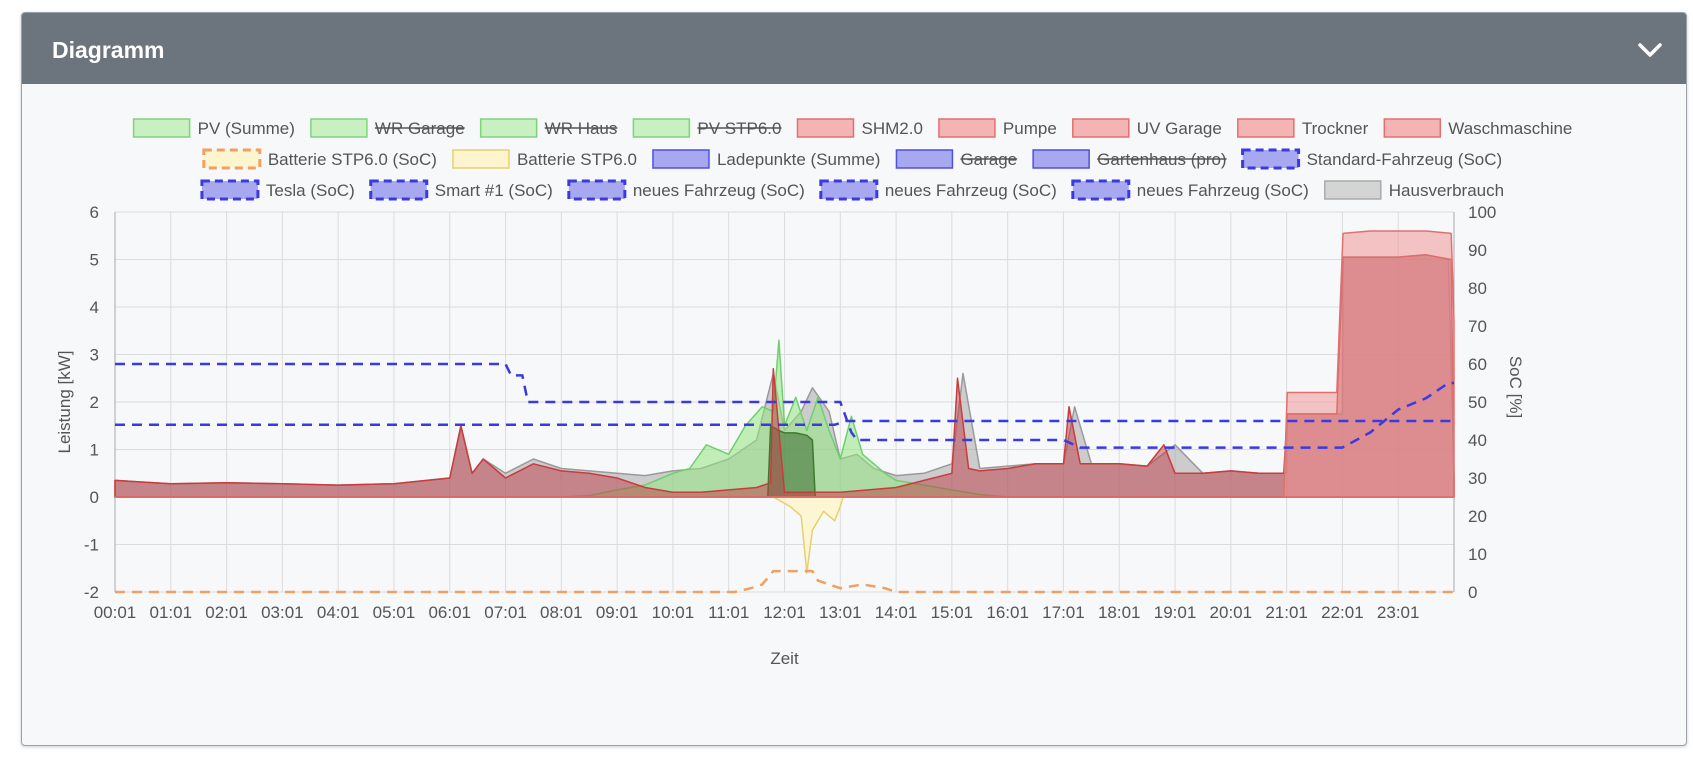  What do you see at coordinates (1179, 128) in the screenshot?
I see `legend-label: UV Garage` at bounding box center [1179, 128].